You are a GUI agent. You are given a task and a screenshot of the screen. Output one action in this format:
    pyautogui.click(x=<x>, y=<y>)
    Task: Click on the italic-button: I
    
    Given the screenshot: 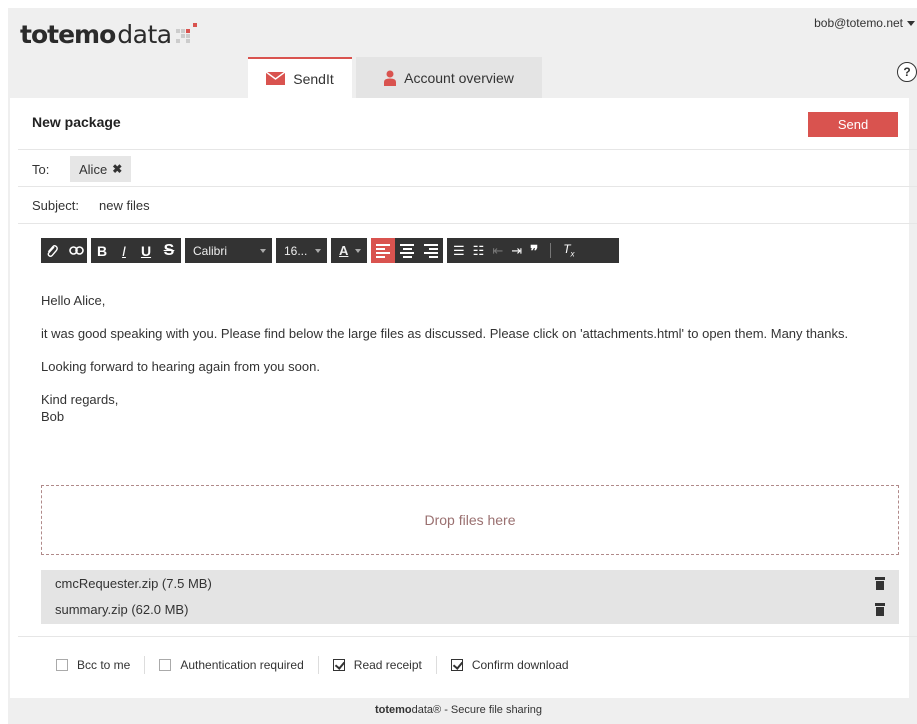 What is the action you would take?
    pyautogui.click(x=124, y=250)
    